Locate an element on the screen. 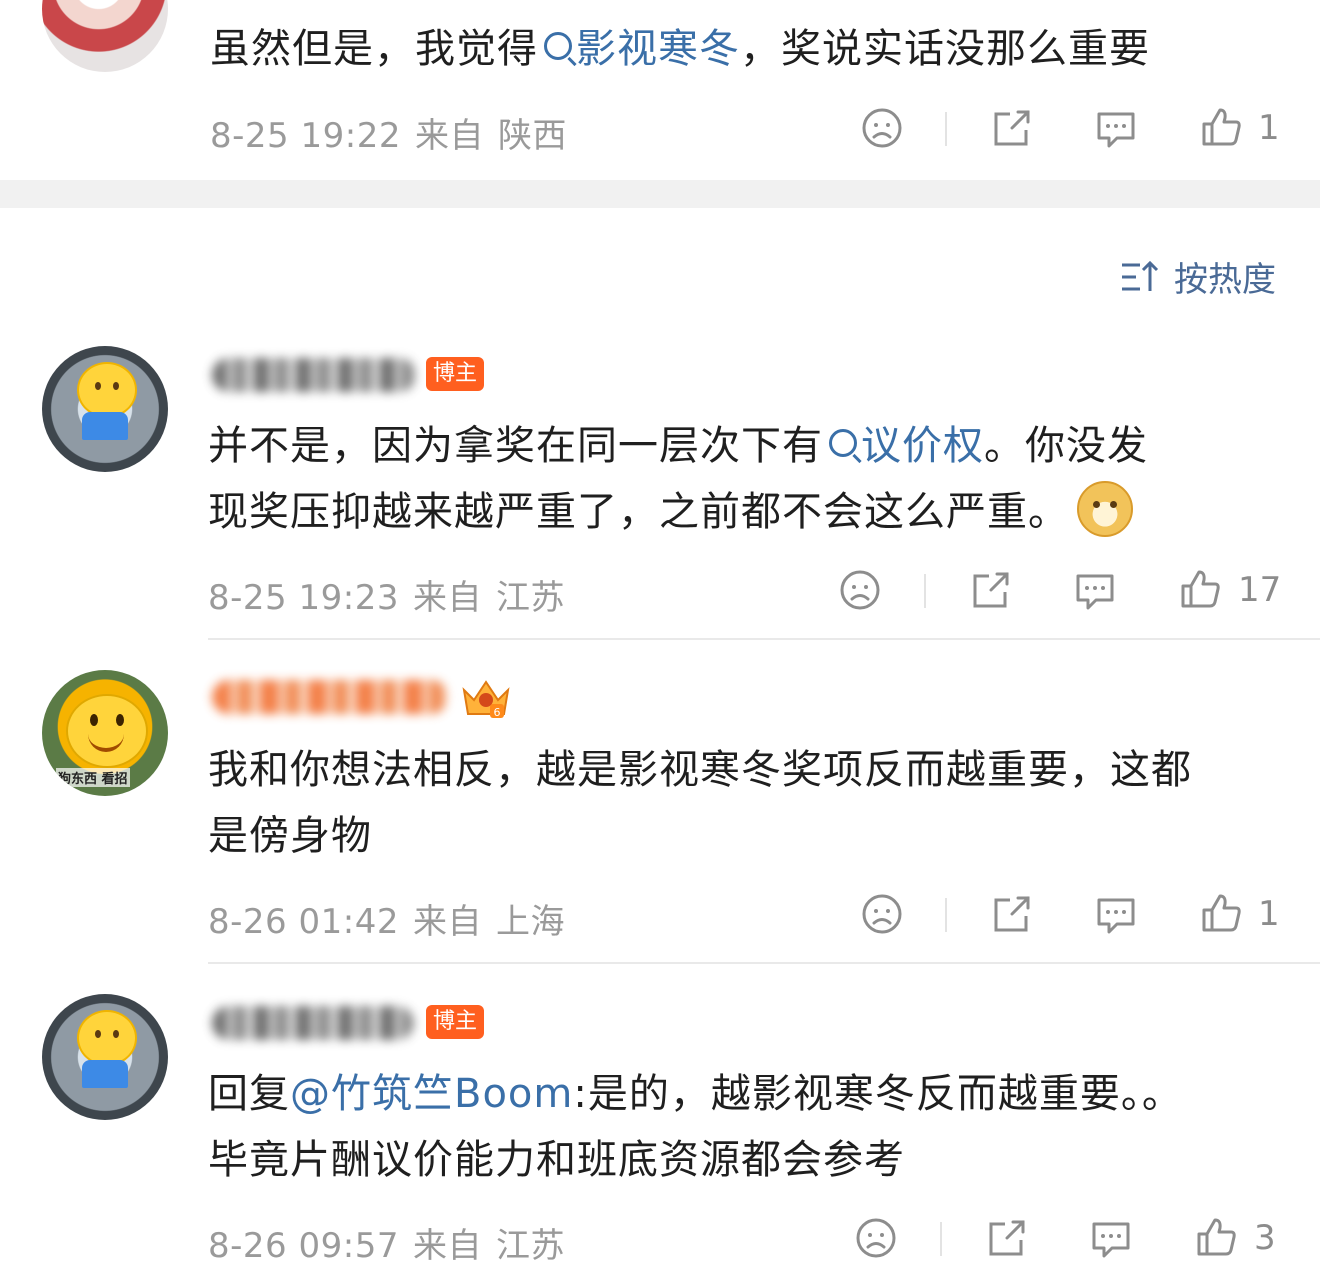  sort-toggle: 按热度 is located at coordinates (1198, 276).